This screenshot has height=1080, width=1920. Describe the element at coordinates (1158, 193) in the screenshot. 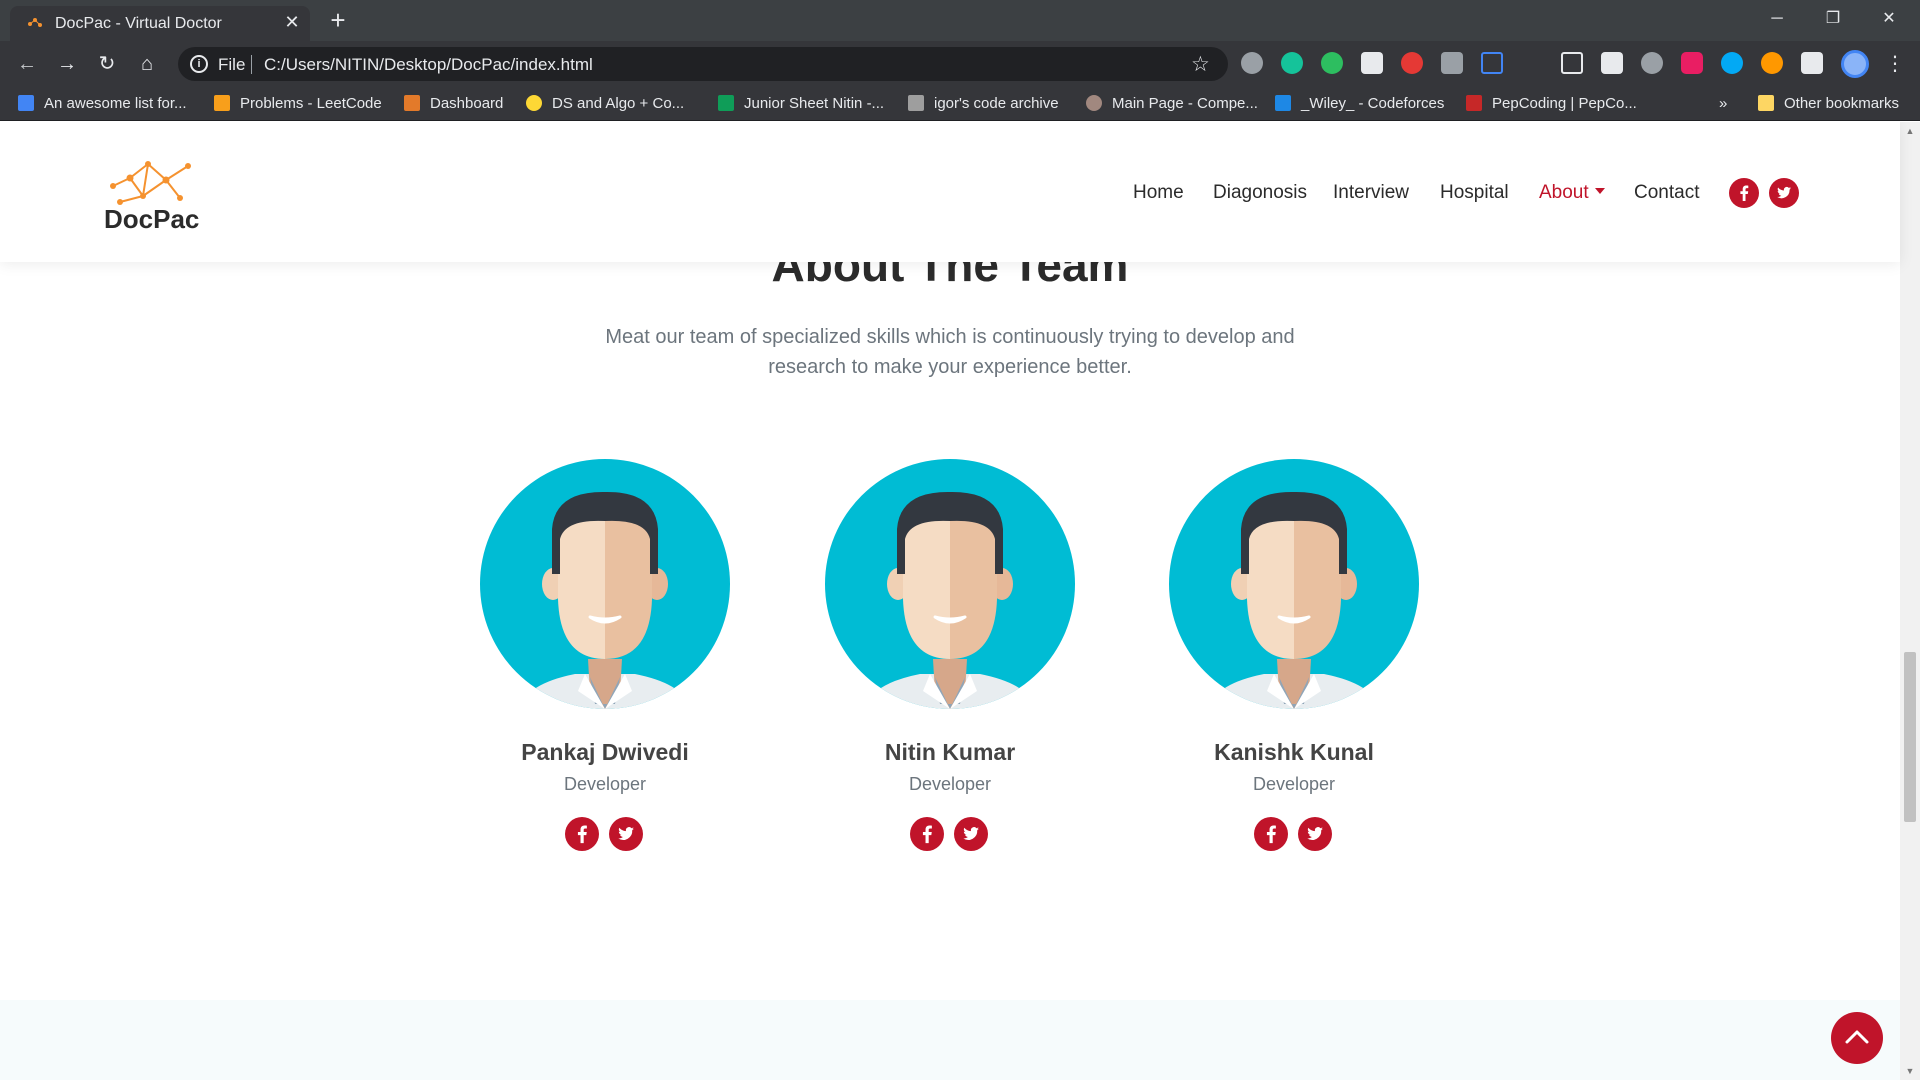

I see `nav-home: Home` at that location.